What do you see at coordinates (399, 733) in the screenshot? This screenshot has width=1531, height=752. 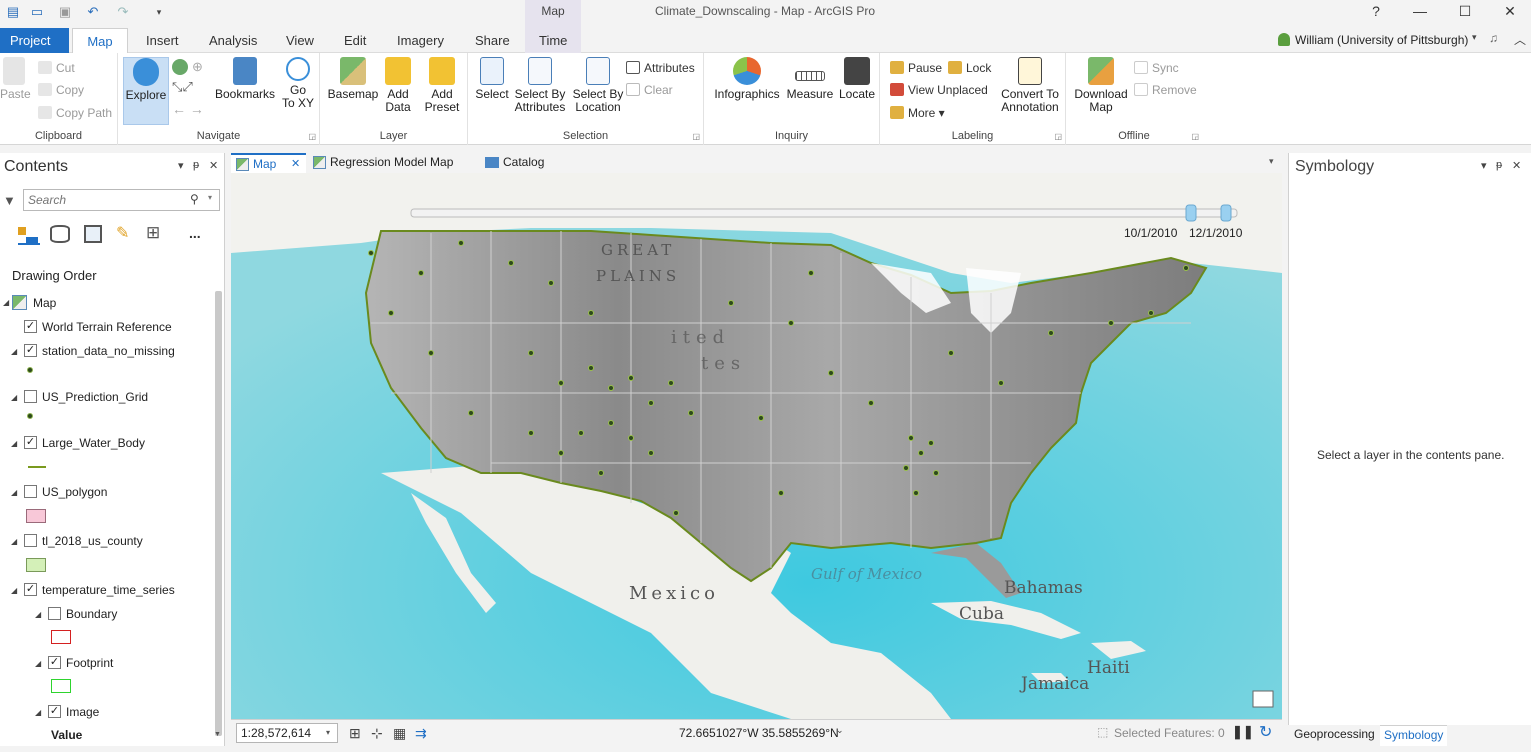 I see `table-icon: ▦` at bounding box center [399, 733].